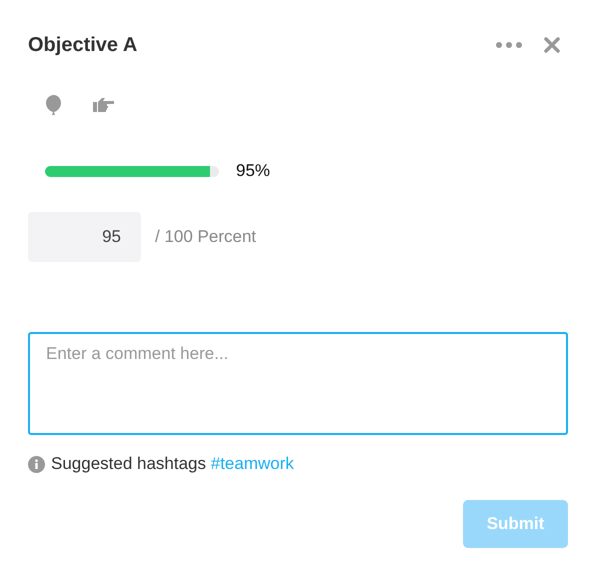 Image resolution: width=596 pixels, height=580 pixels. I want to click on more-icon, so click(509, 45).